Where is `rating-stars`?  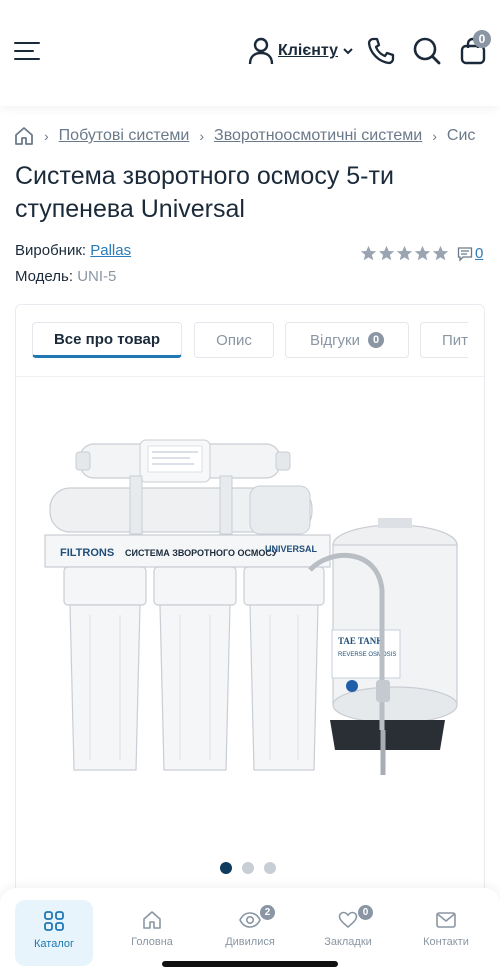
rating-stars is located at coordinates (404, 253).